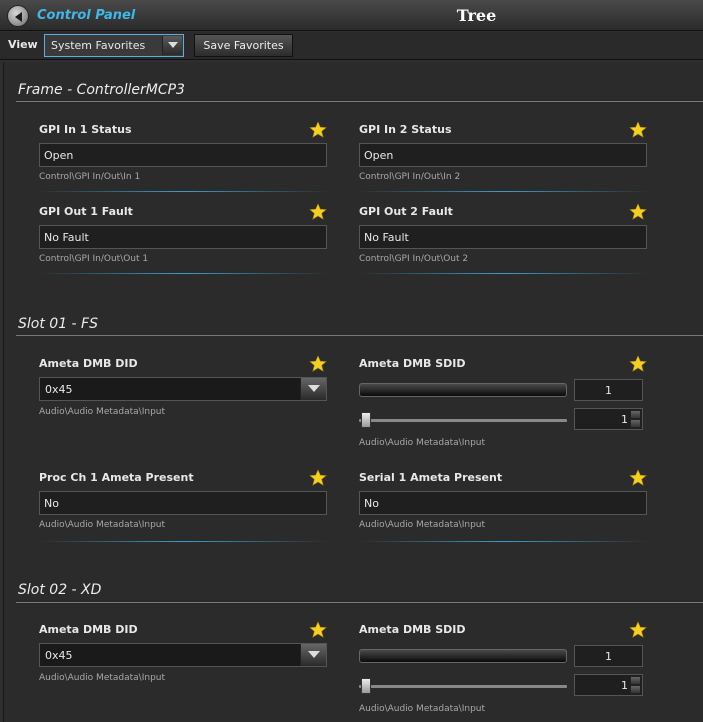  What do you see at coordinates (98, 45) in the screenshot?
I see `view-select-value: System Favorites` at bounding box center [98, 45].